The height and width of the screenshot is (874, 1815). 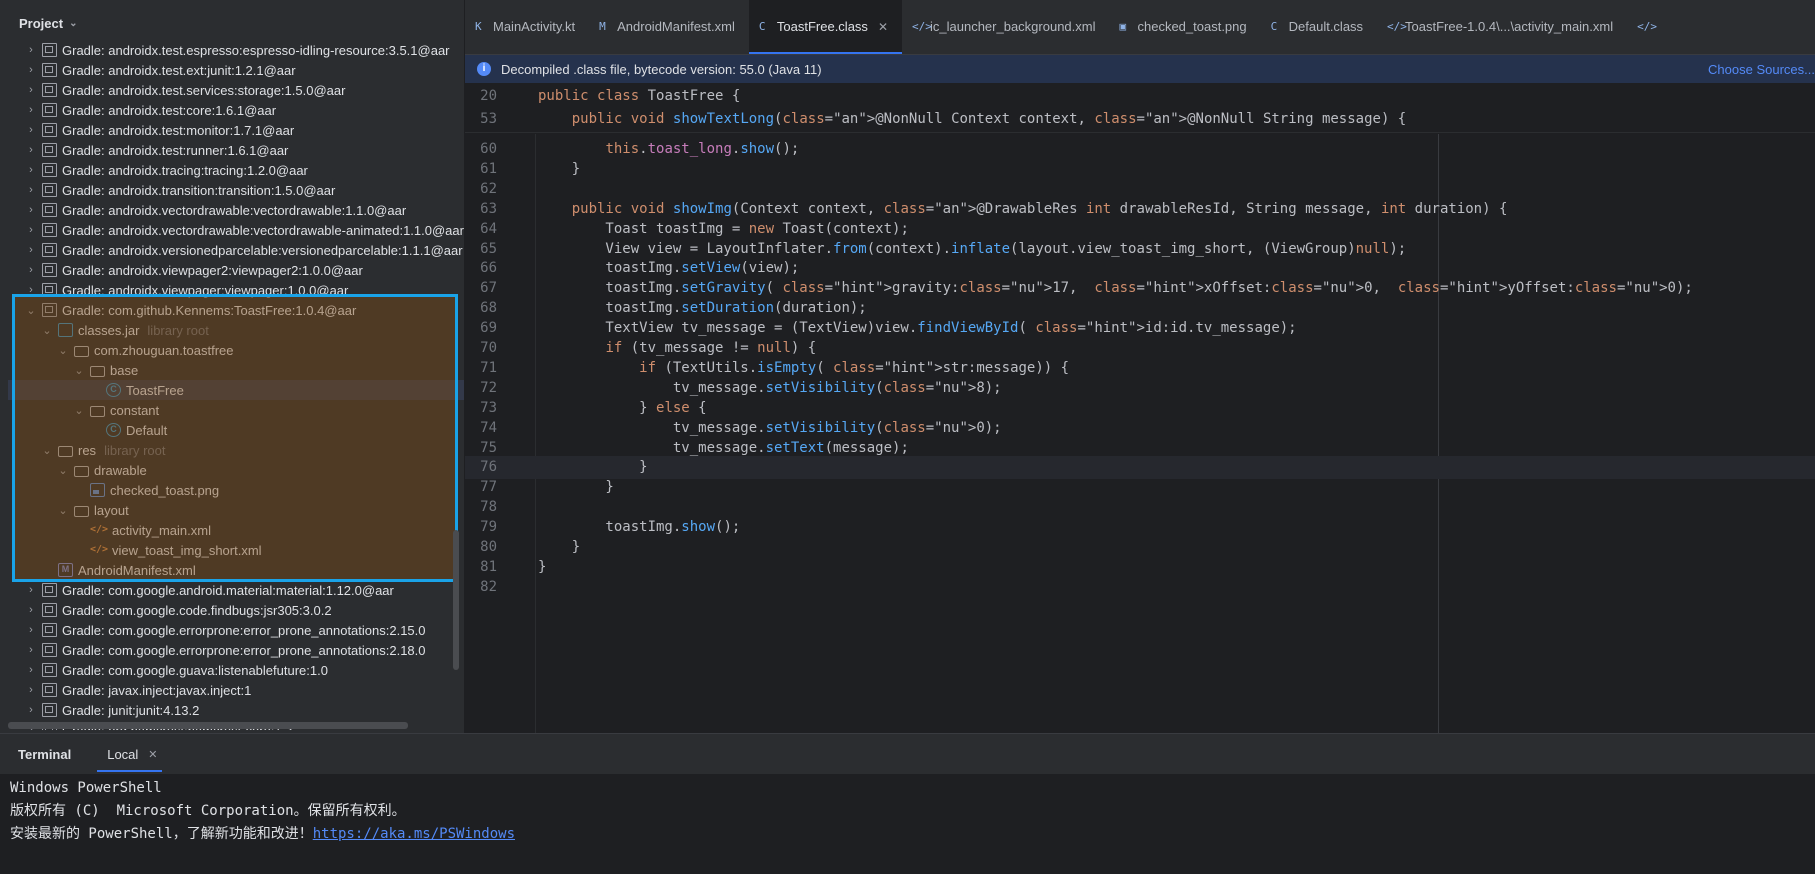 I want to click on tree-item: › Gradle: junit:junit:4.13.2, so click(x=236, y=710).